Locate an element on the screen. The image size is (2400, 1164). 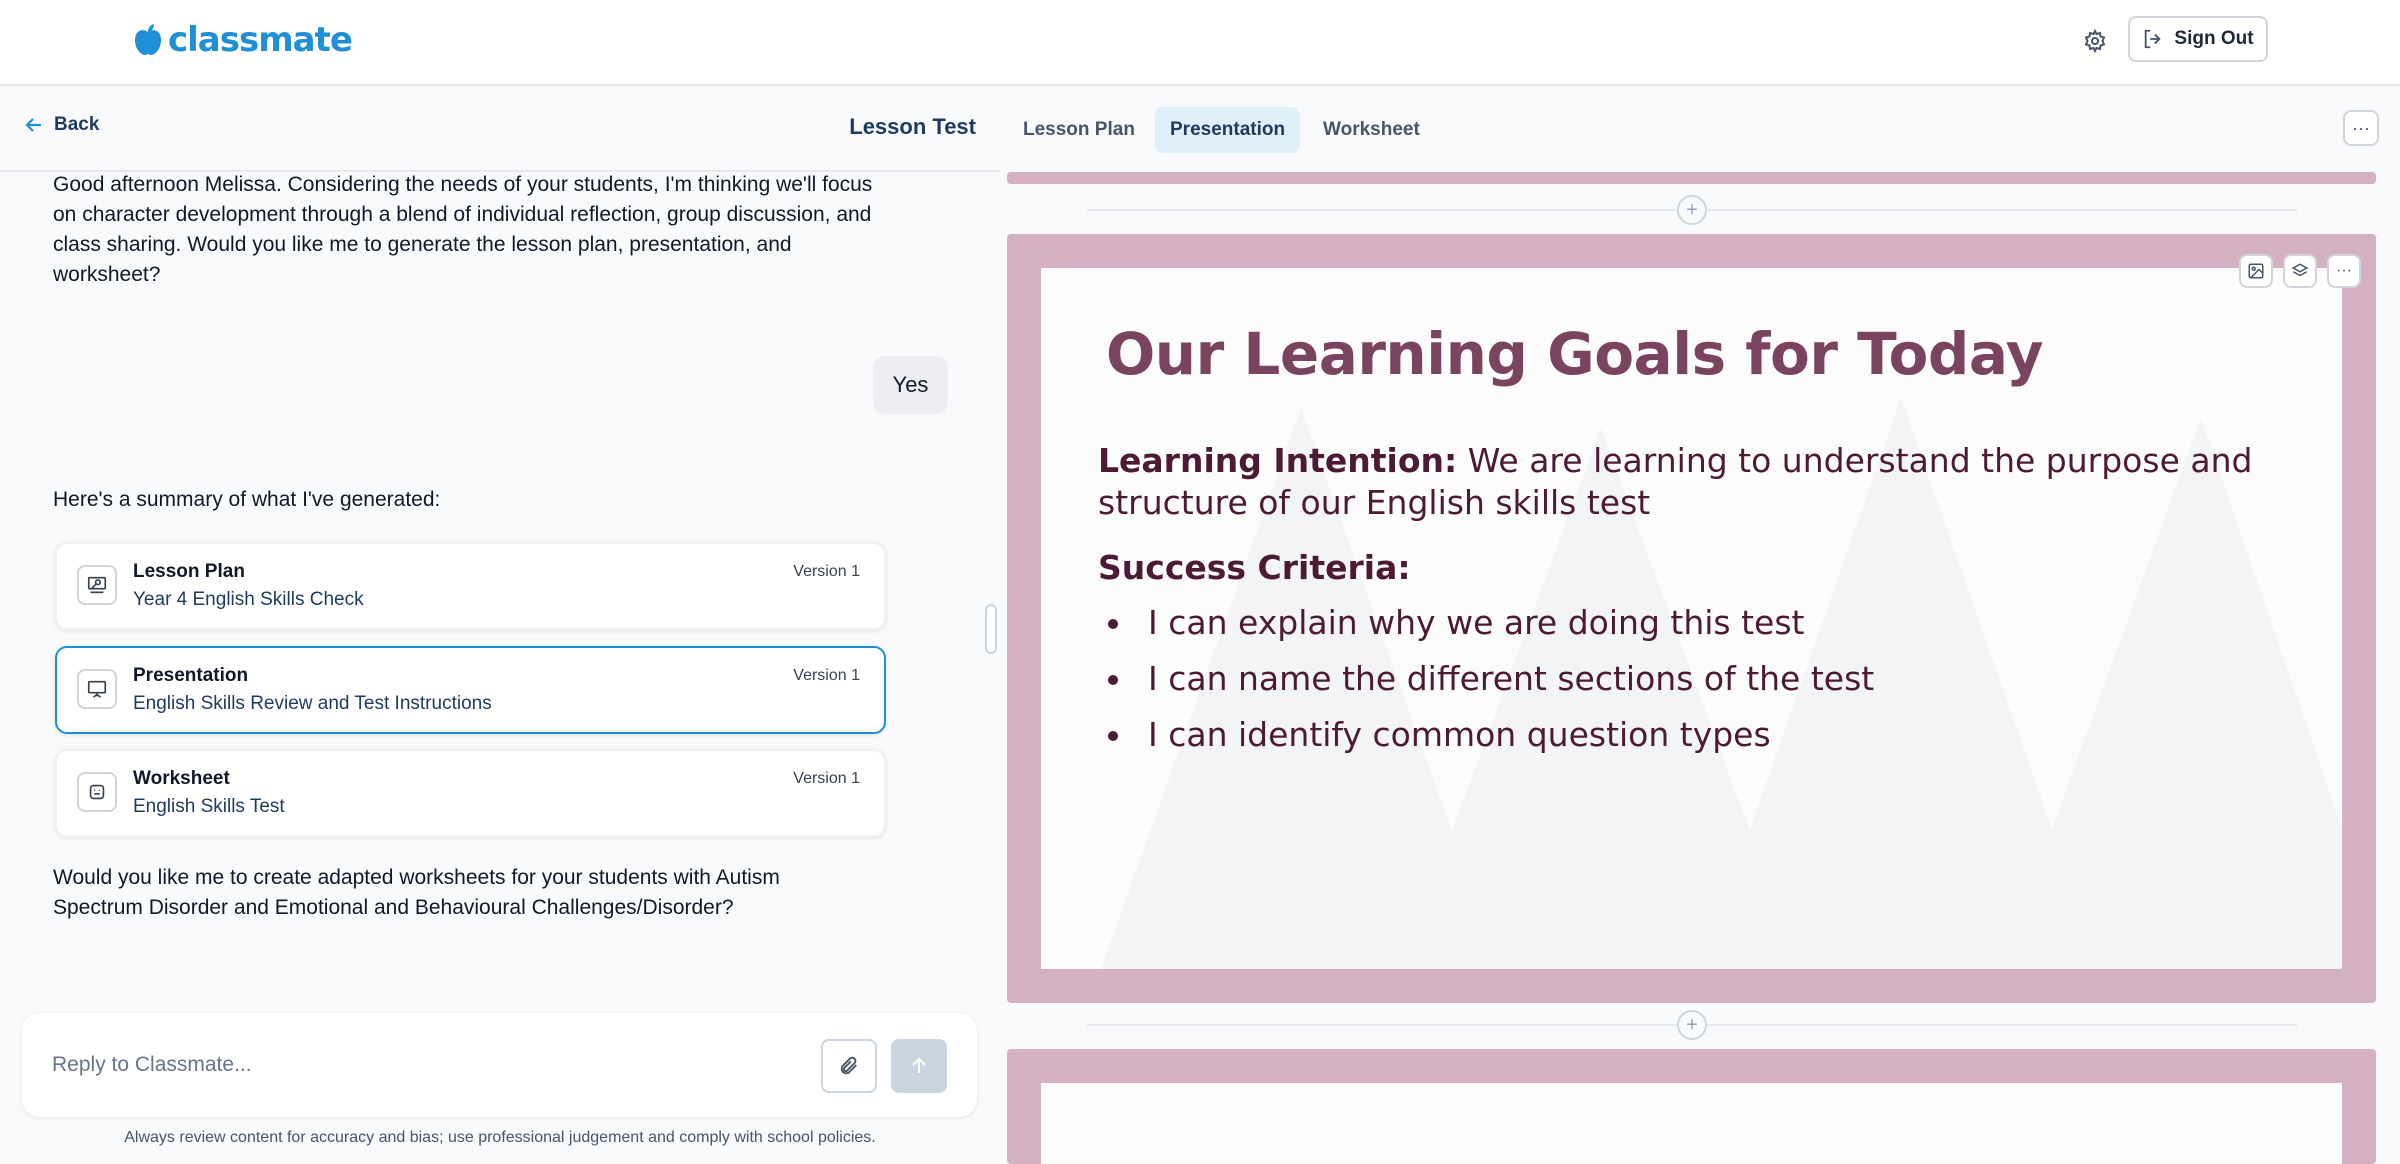
send-button is located at coordinates (919, 1066).